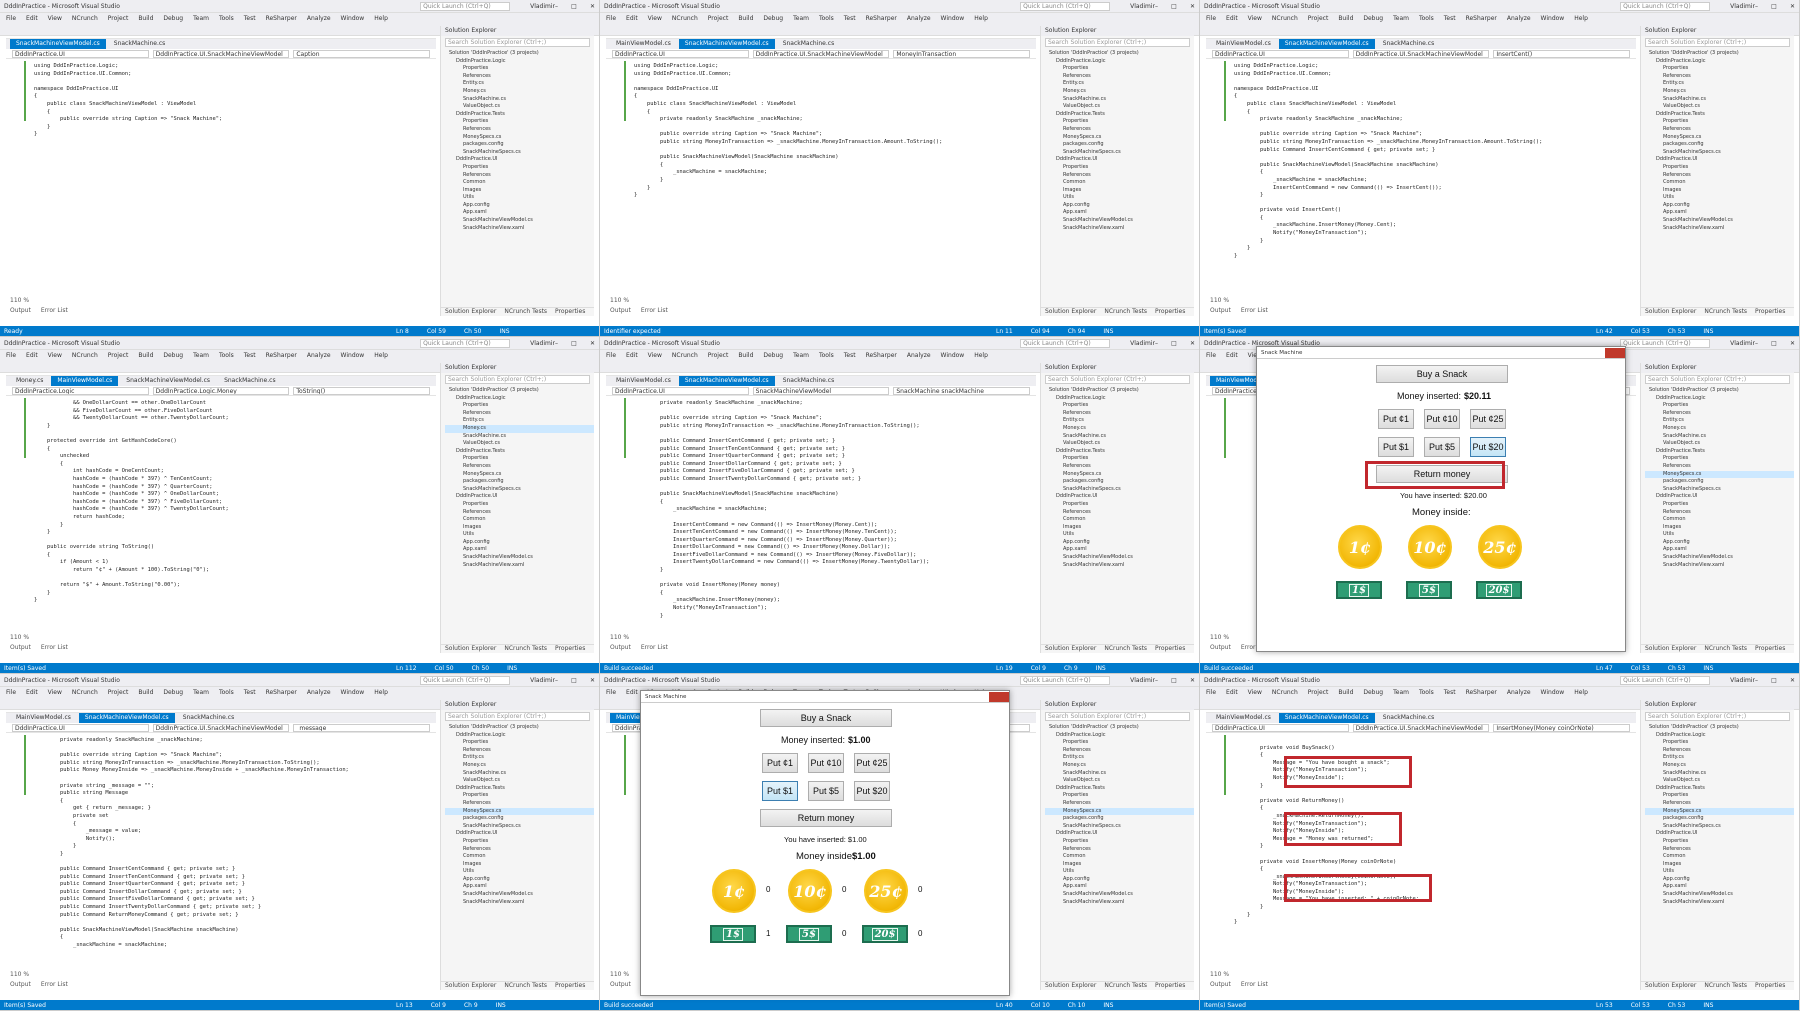 Image resolution: width=1800 pixels, height=1011 pixels. I want to click on tree-item: MoneySpecs.cs, so click(519, 475).